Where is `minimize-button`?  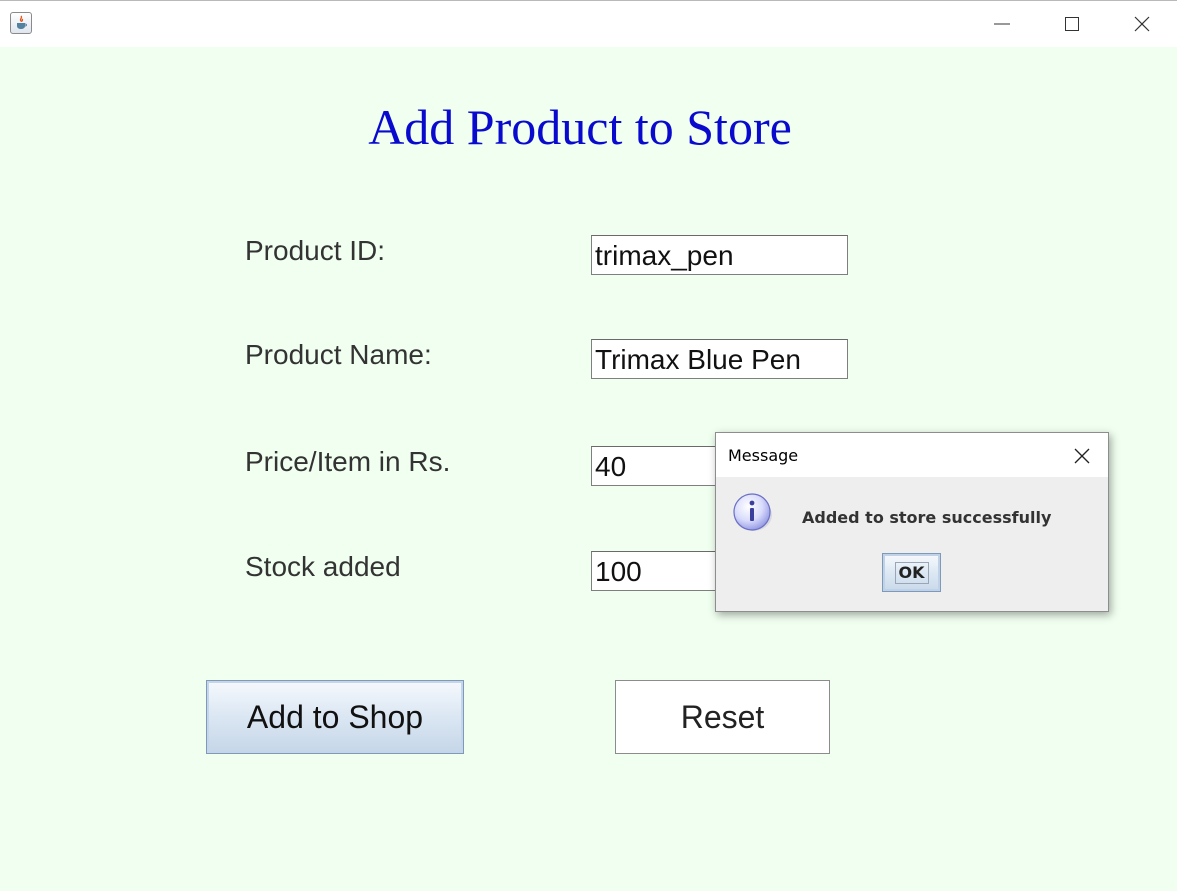
minimize-button is located at coordinates (1002, 24).